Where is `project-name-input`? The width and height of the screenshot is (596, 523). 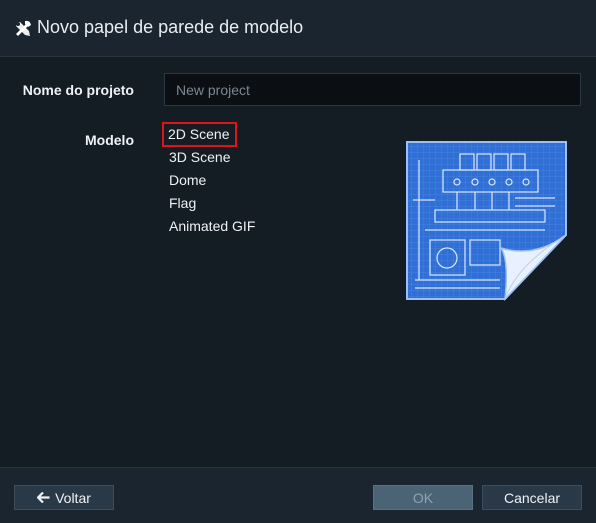 project-name-input is located at coordinates (372, 89).